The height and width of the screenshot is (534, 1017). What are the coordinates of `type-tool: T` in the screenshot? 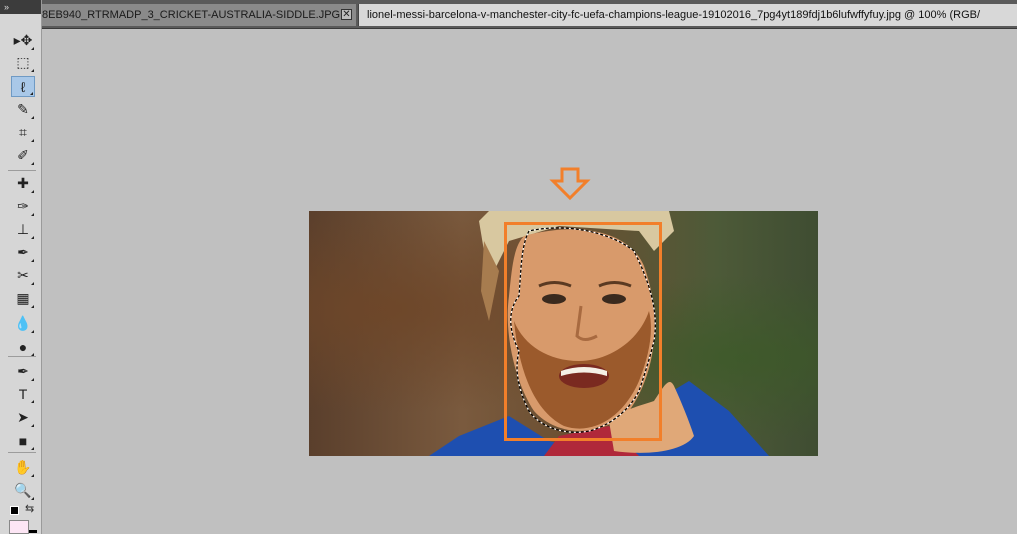 It's located at (23, 393).